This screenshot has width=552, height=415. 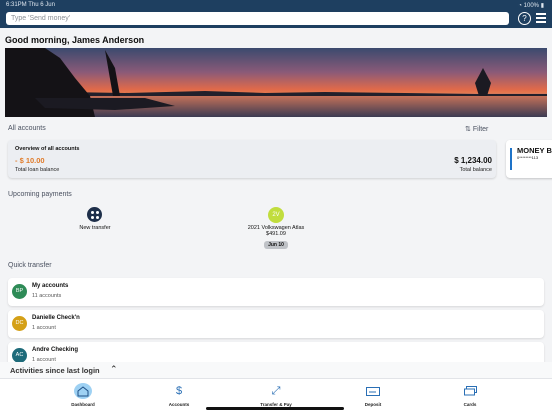 I want to click on battery-label: 100%, so click(x=531, y=6).